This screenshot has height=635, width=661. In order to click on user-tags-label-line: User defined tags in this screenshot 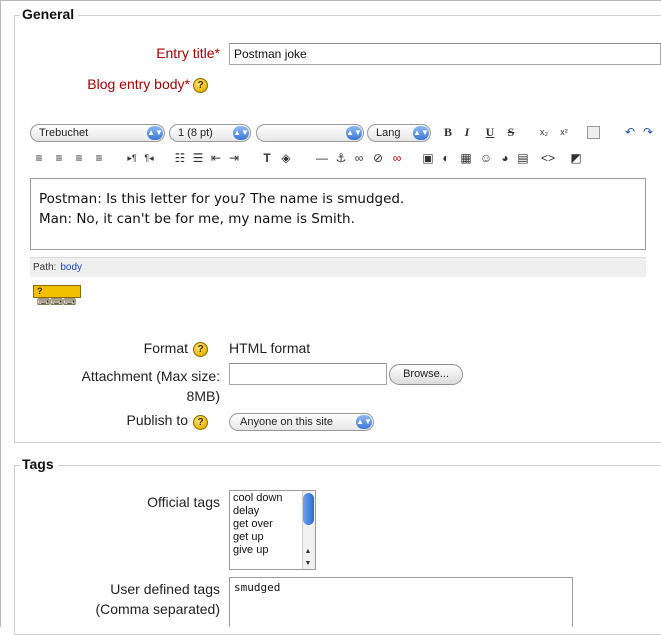, I will do `click(165, 589)`.